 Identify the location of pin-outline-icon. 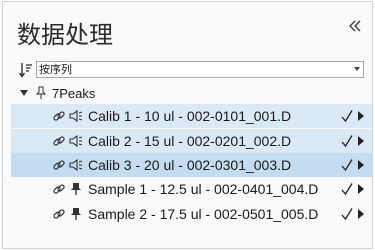
(41, 92).